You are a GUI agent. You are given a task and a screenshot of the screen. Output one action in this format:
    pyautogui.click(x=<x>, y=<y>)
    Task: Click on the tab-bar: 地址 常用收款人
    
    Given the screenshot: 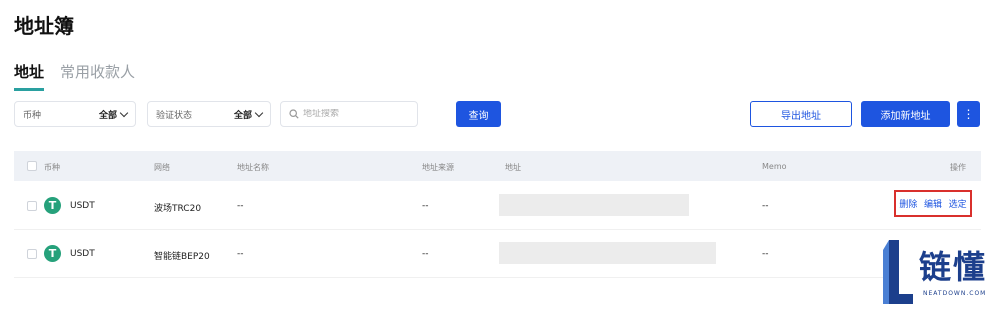 What is the action you would take?
    pyautogui.click(x=74, y=76)
    